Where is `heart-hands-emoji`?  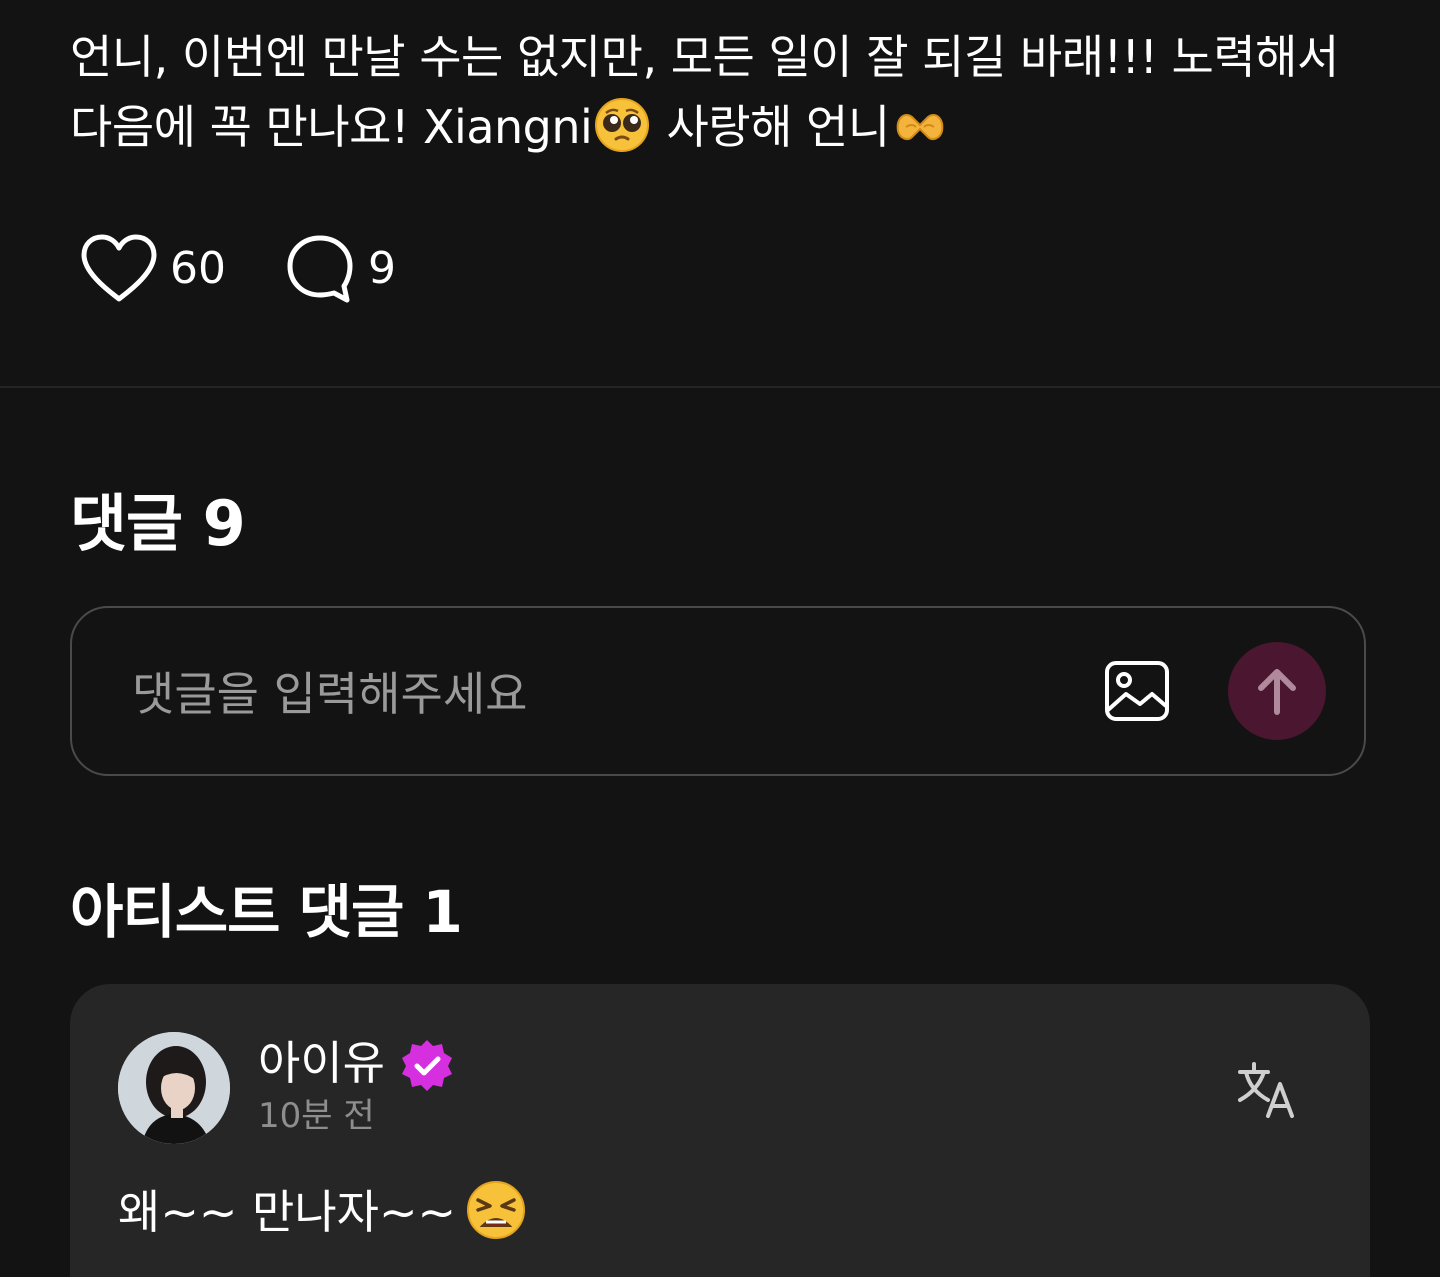 heart-hands-emoji is located at coordinates (919, 126).